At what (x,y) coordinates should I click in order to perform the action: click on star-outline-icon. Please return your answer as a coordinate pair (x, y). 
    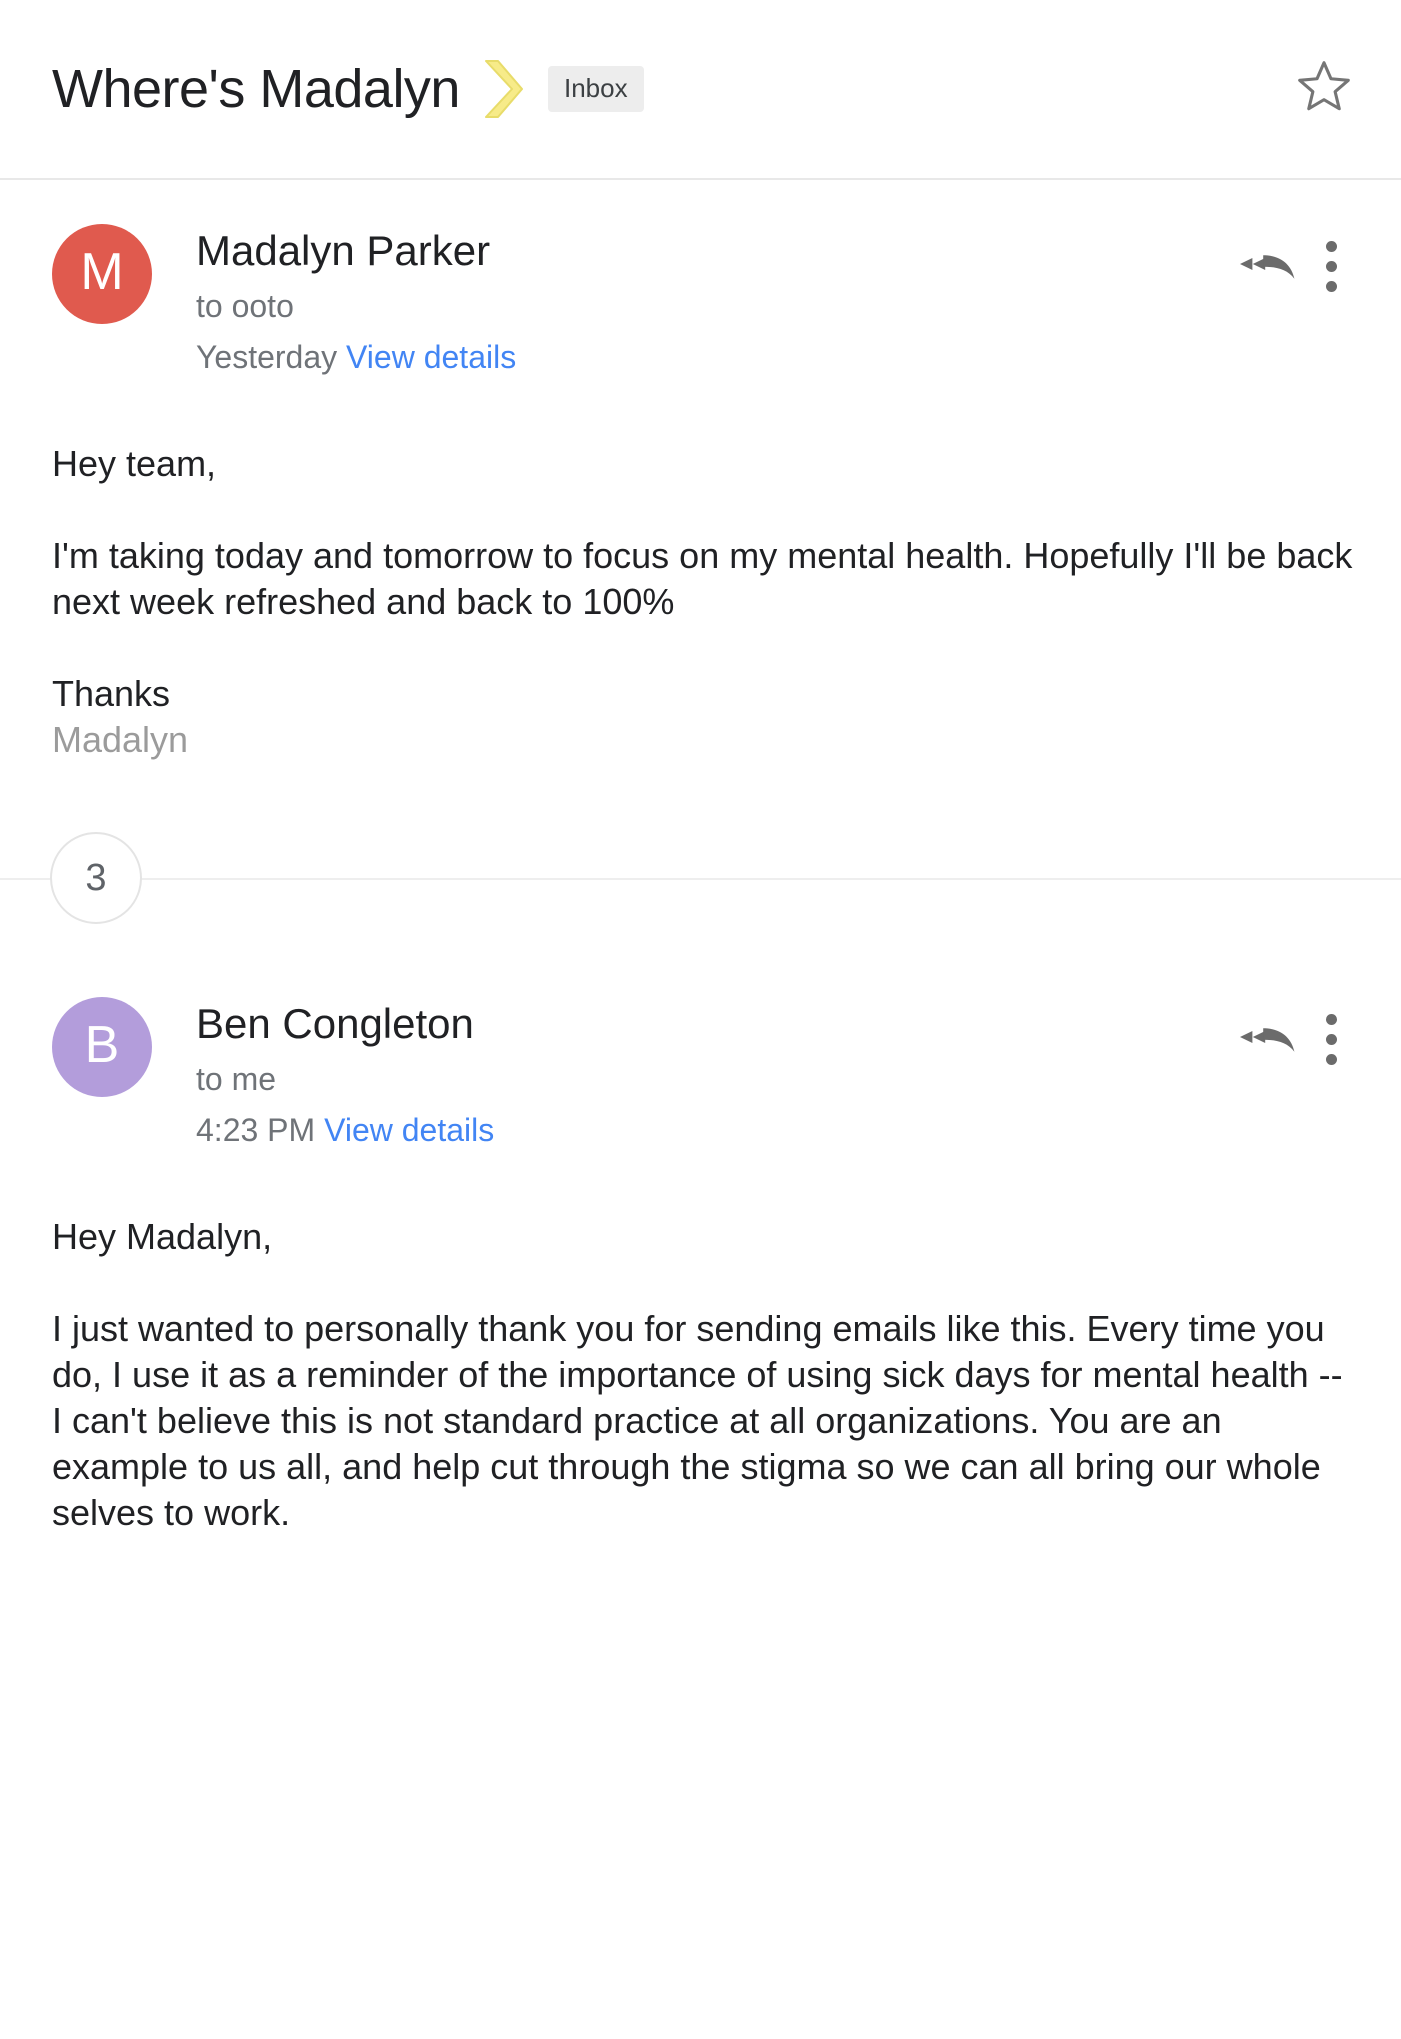
    Looking at the image, I should click on (1324, 89).